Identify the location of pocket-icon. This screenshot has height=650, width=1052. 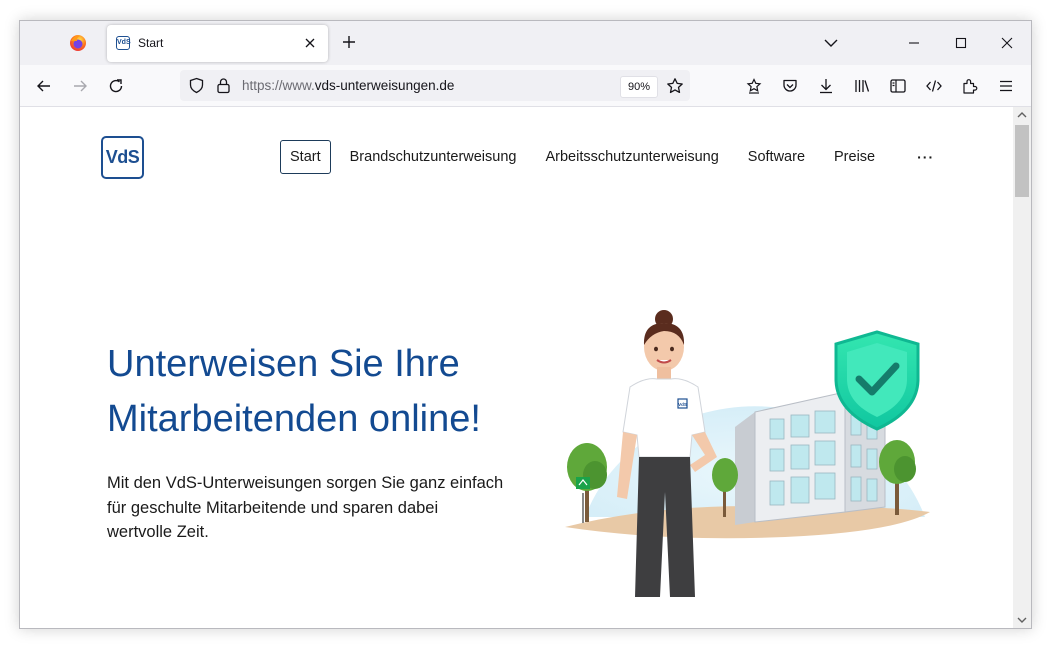
(790, 86).